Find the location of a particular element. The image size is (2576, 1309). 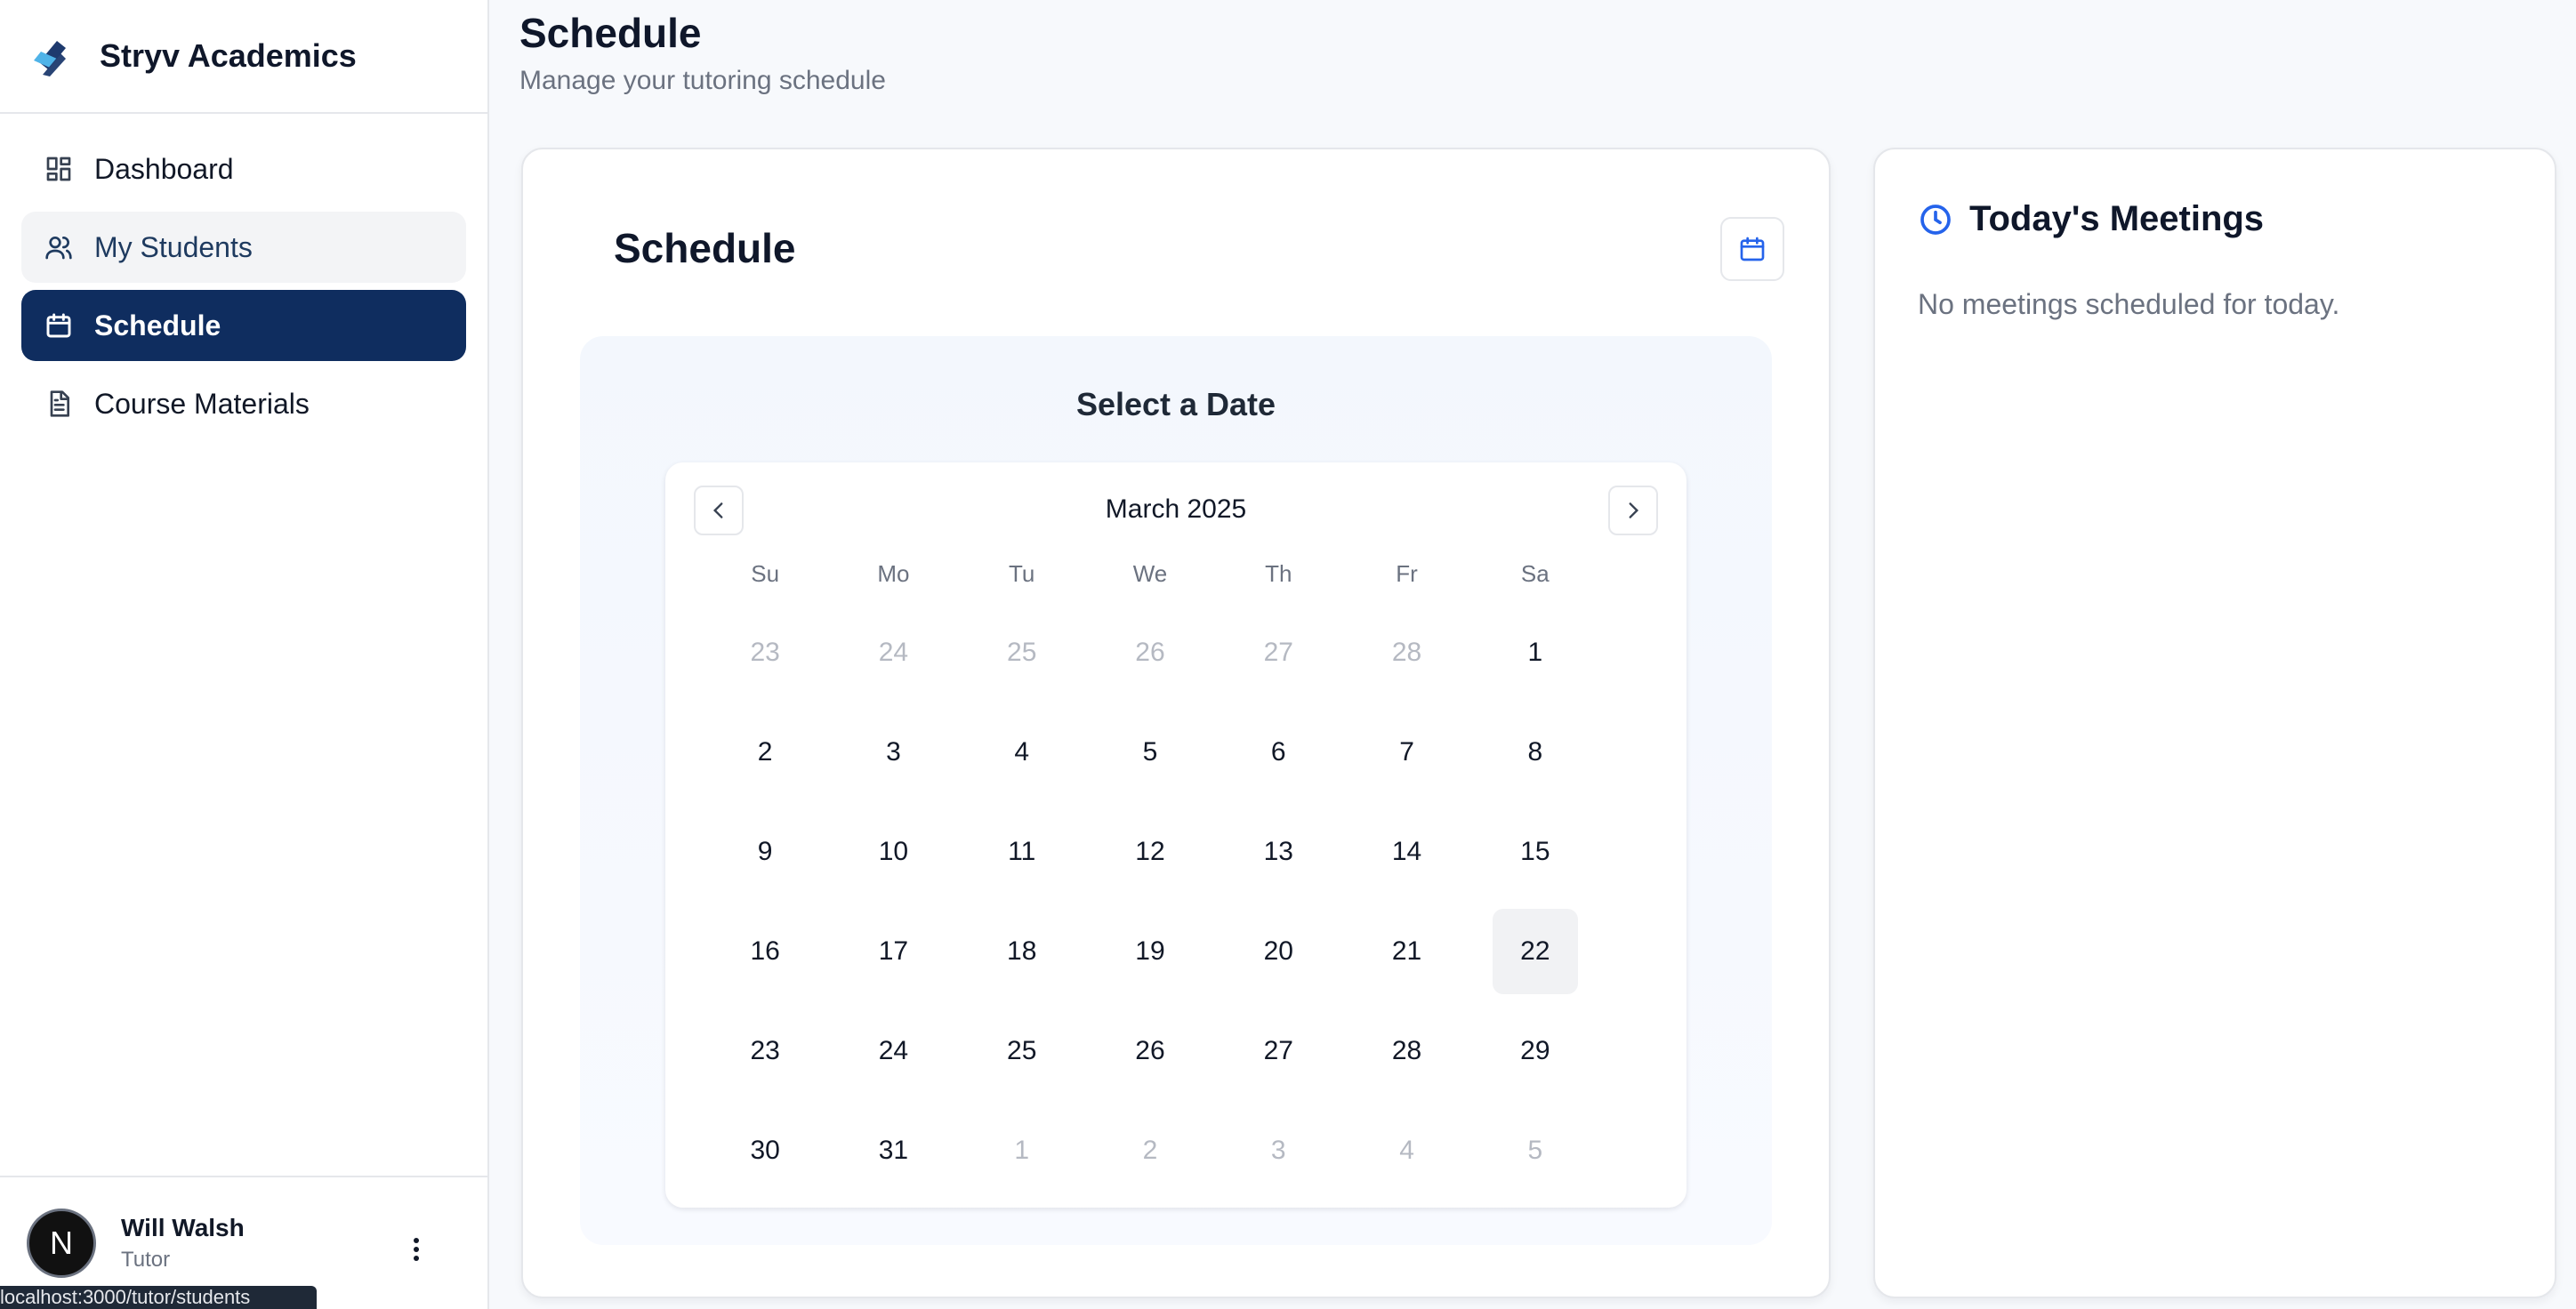

calendar-day: 19 is located at coordinates (1150, 951).